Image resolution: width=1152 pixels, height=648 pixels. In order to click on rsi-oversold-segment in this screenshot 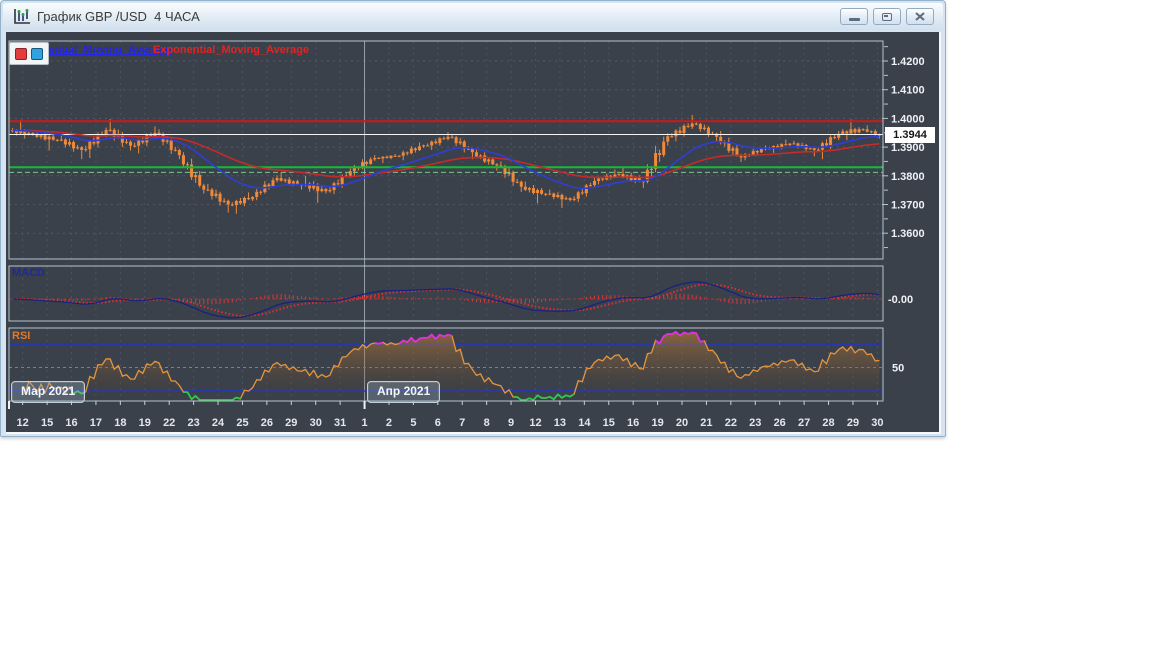, I will do `click(212, 396)`.